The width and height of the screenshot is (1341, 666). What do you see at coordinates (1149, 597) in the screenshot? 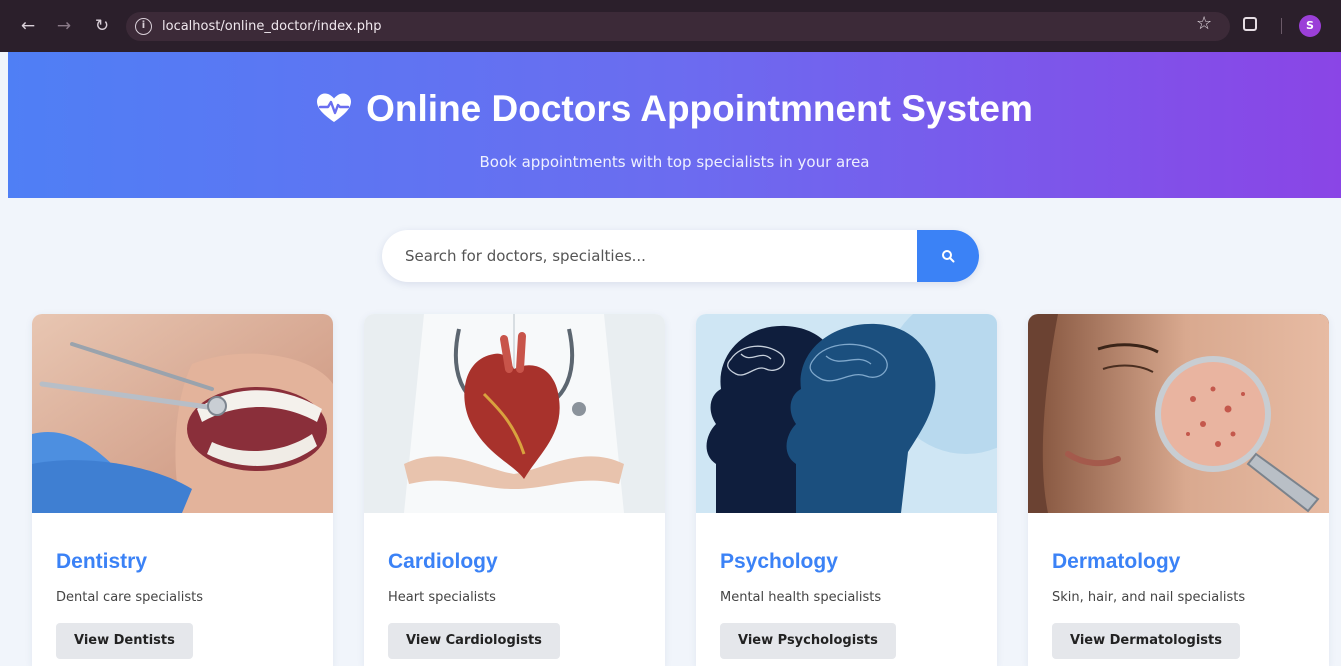
I see `card-description: Skin, hair, and nail specialists` at bounding box center [1149, 597].